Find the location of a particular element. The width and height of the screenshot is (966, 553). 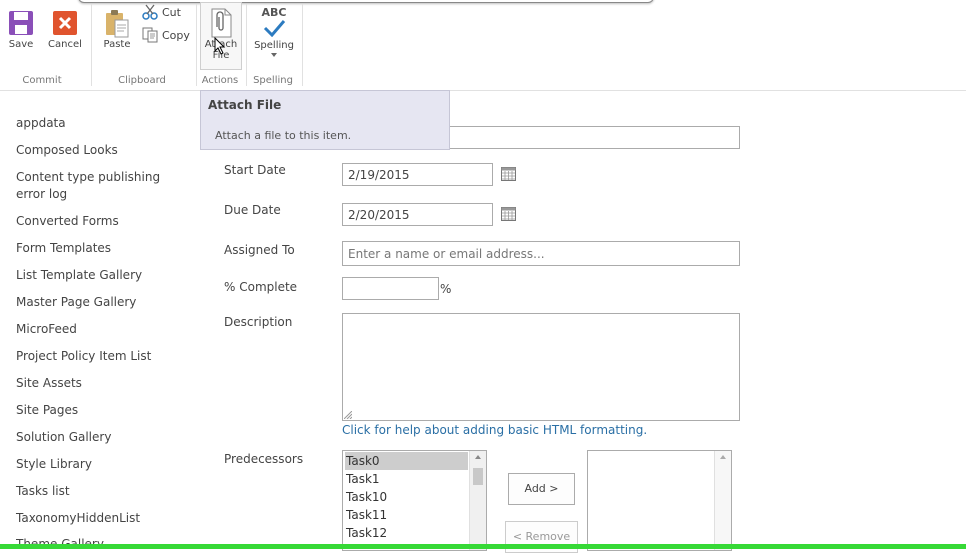

cancel-button: Cancel is located at coordinates (65, 30).